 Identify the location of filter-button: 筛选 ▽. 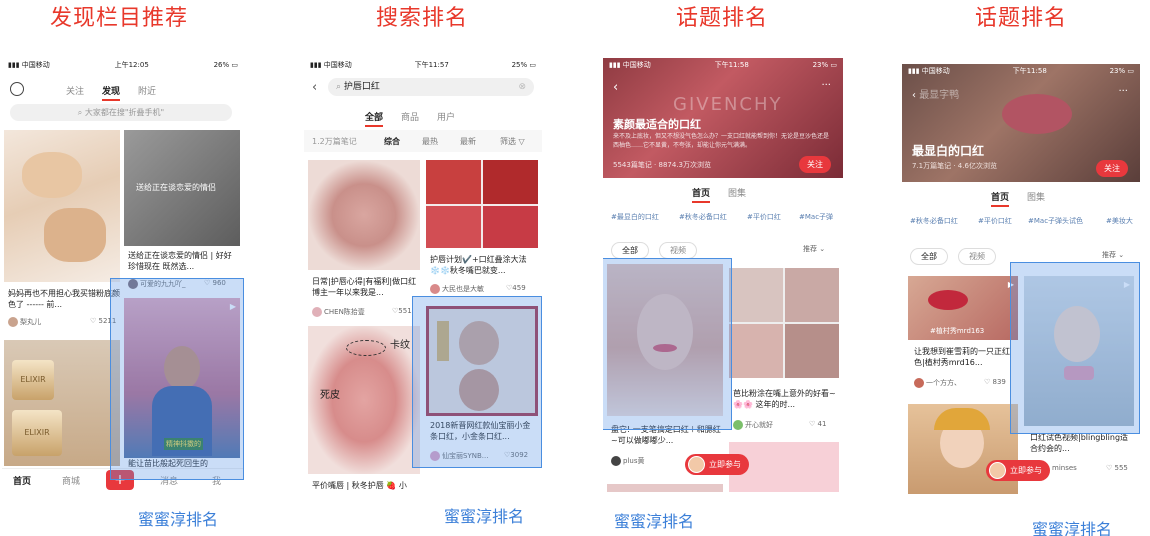
(512, 141).